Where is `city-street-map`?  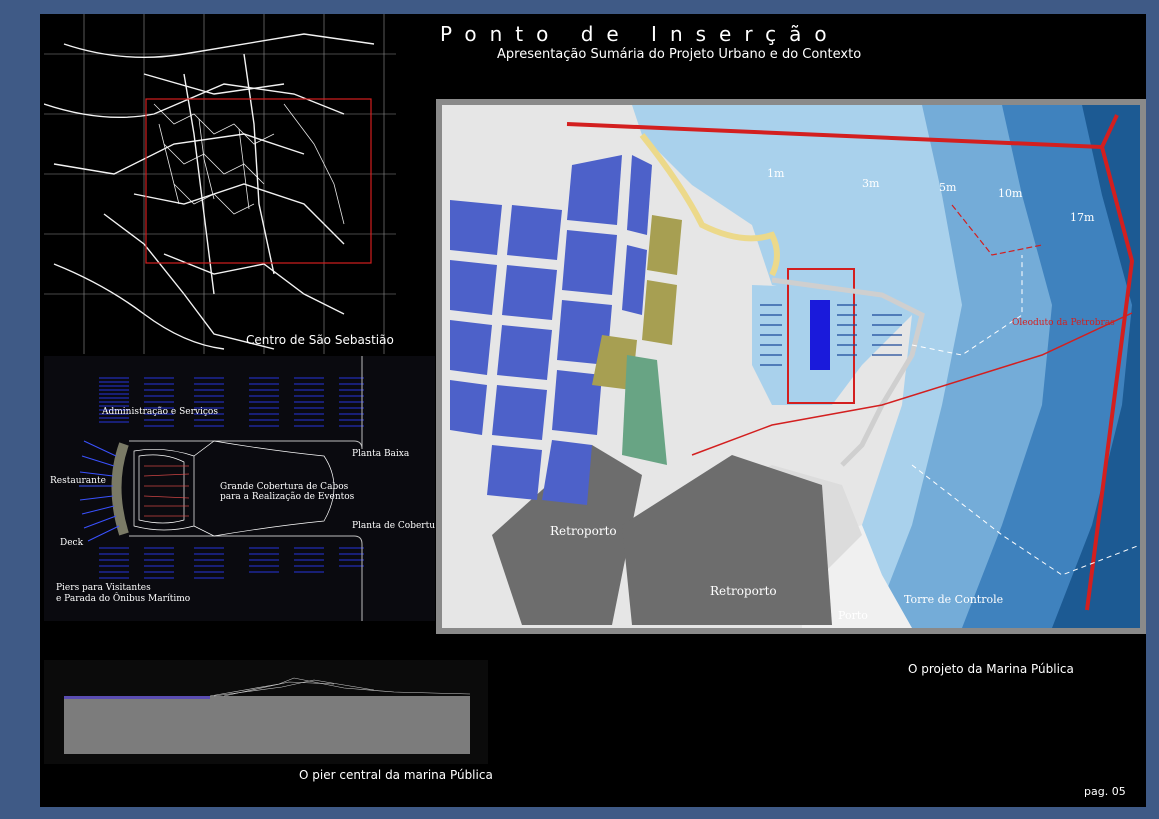
city-street-map is located at coordinates (219, 184).